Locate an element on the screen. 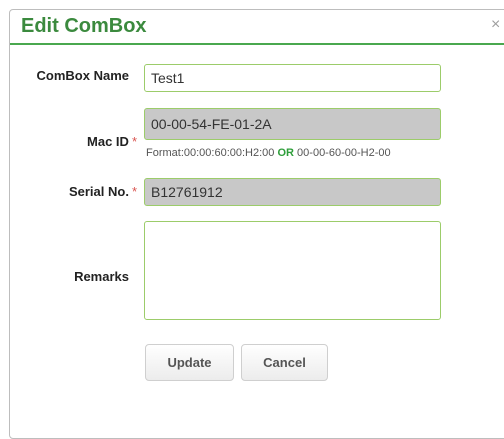 The height and width of the screenshot is (439, 504). serial-no-required-marker: * is located at coordinates (134, 191).